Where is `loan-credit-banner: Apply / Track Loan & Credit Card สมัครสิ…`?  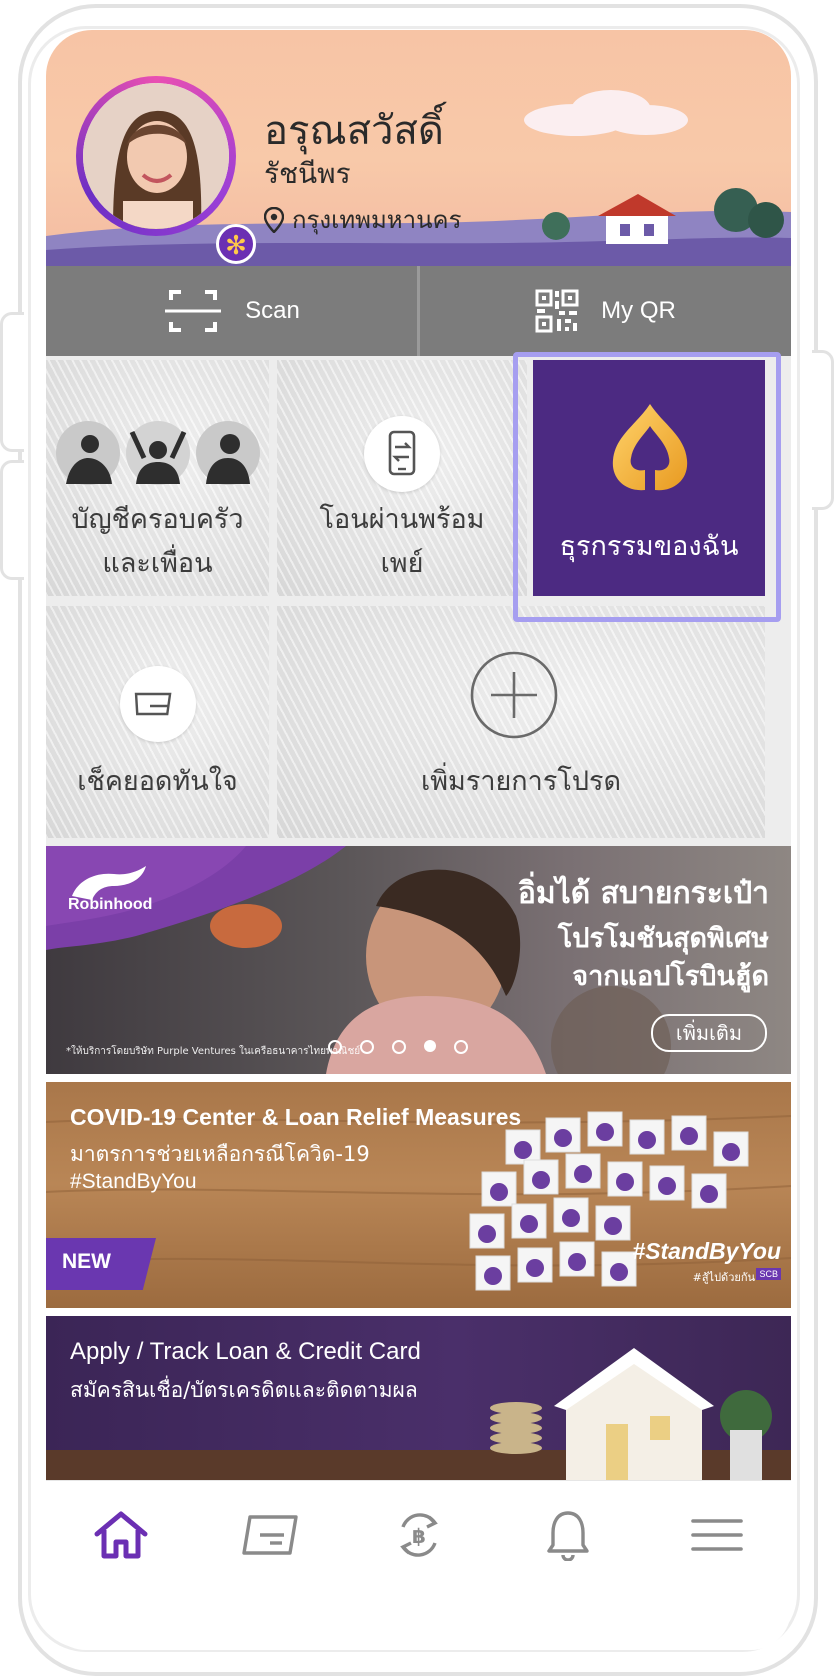 loan-credit-banner: Apply / Track Loan & Credit Card สมัครสิ… is located at coordinates (418, 1398).